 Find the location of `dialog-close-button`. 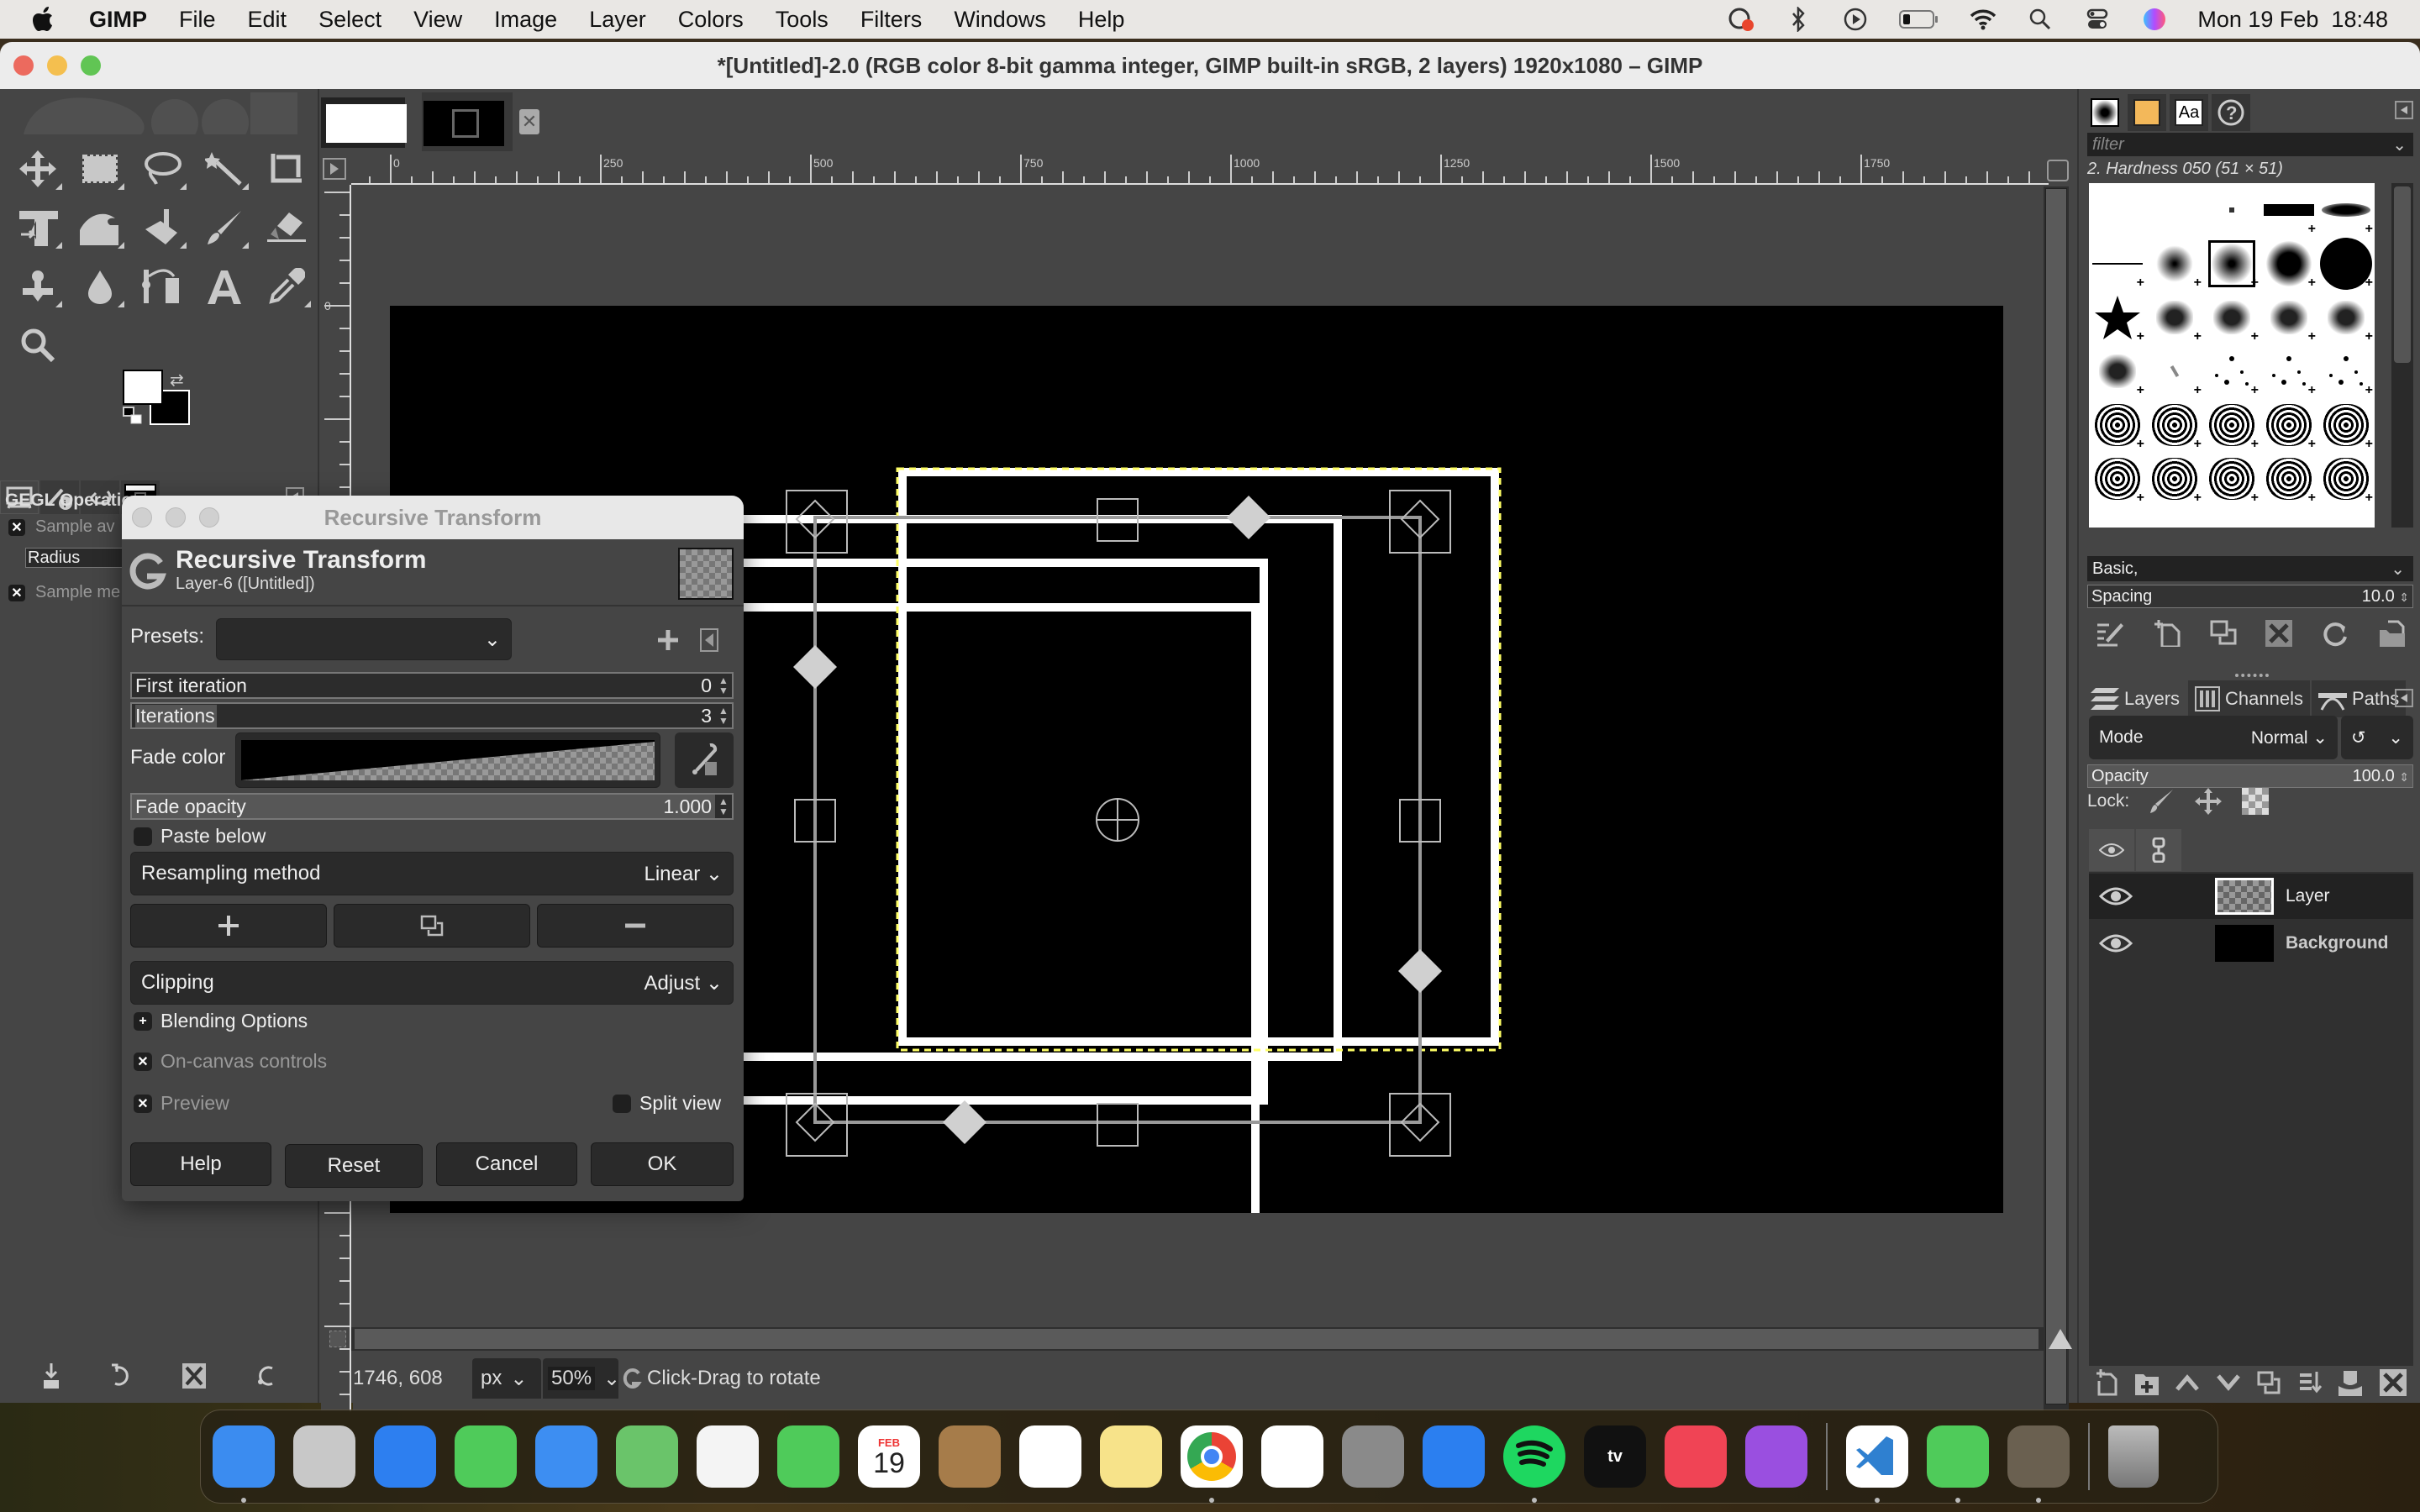

dialog-close-button is located at coordinates (142, 517).